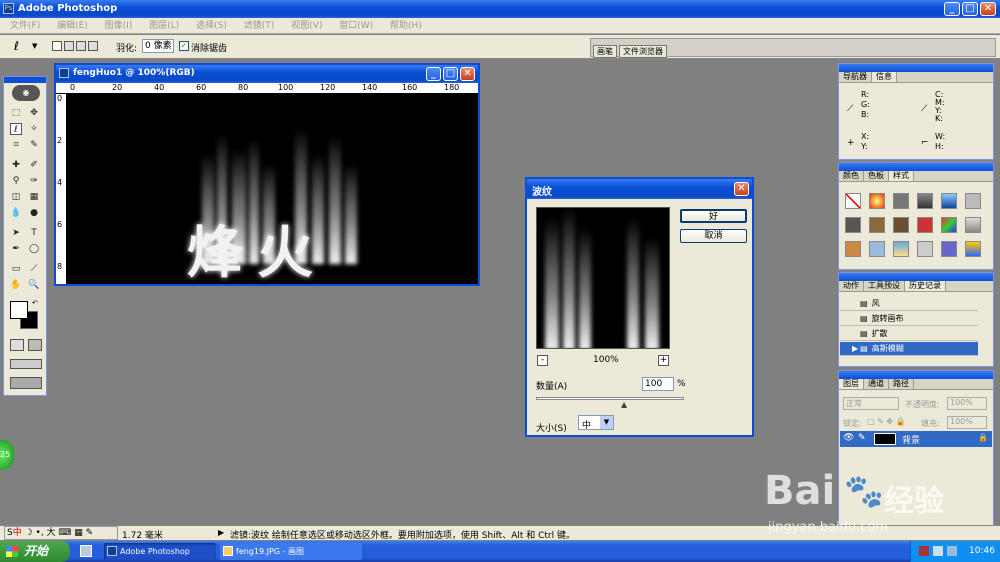 The image size is (1000, 562). I want to click on dialog-close-button: ✕, so click(741, 189).